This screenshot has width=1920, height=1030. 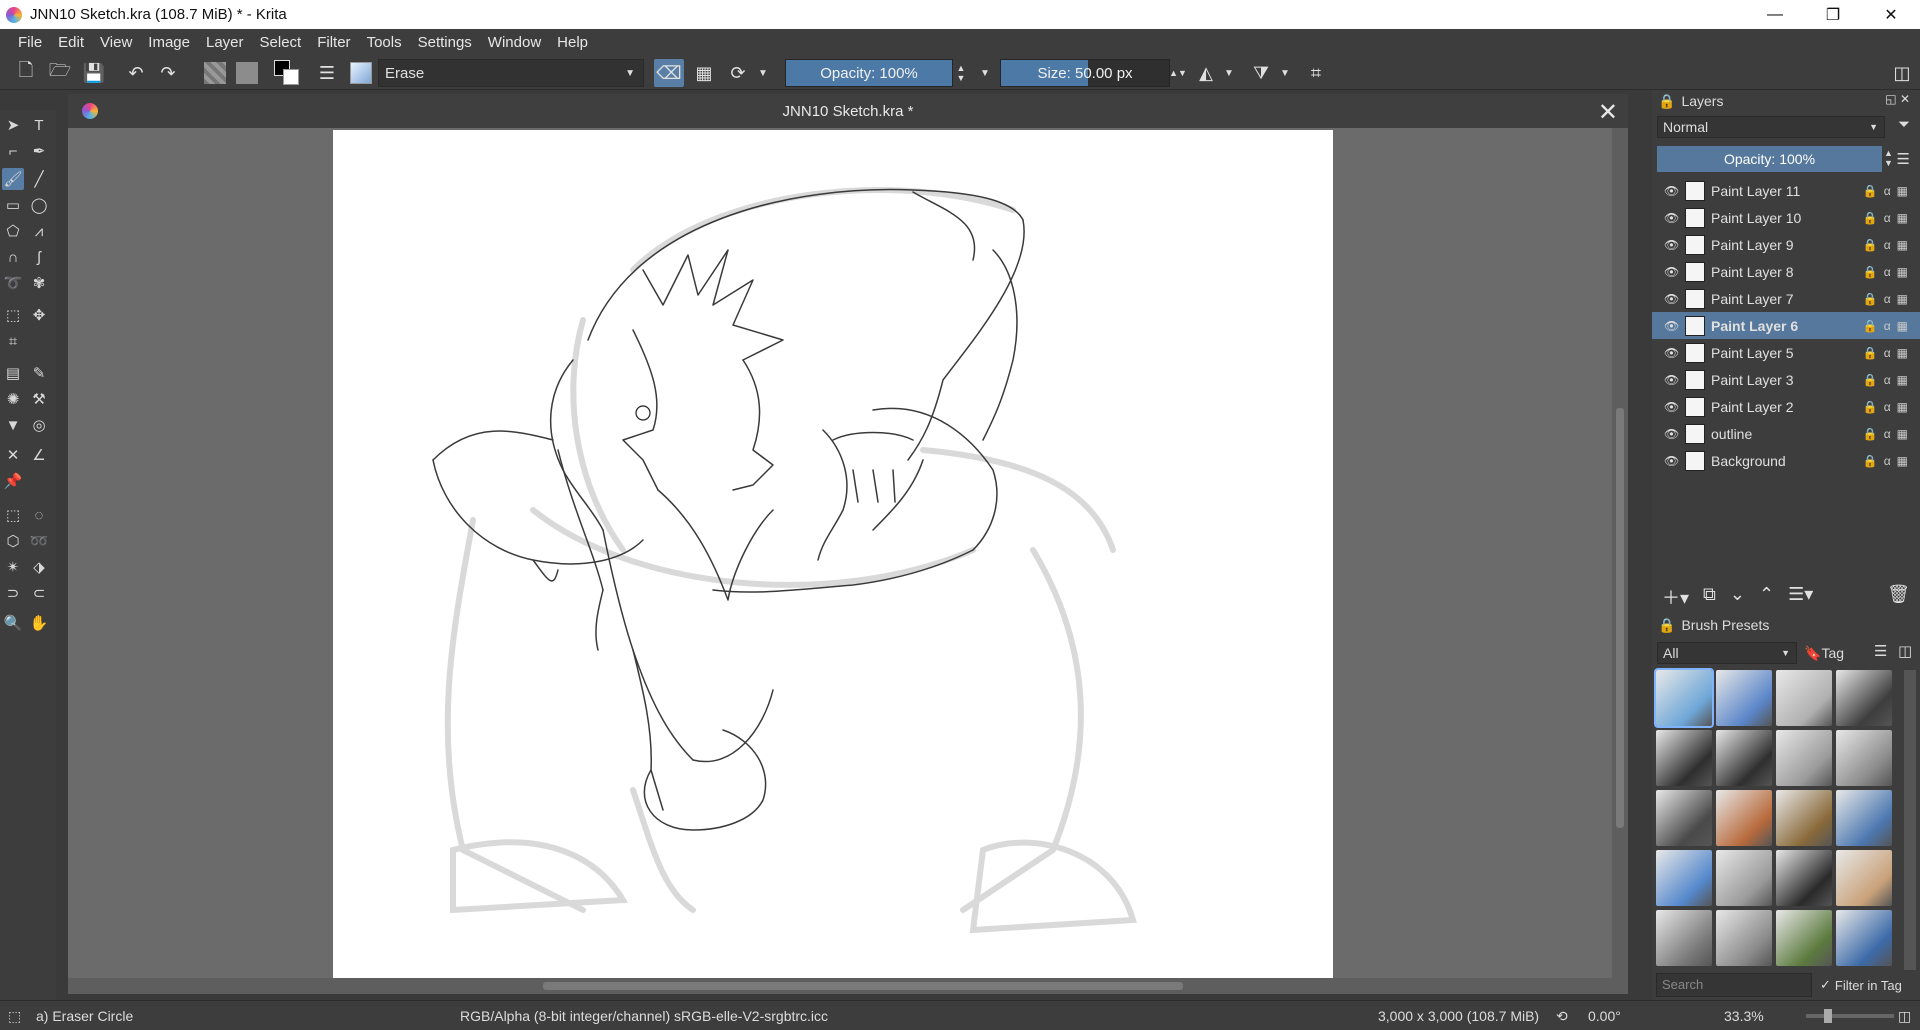 I want to click on pattern-selector-icon, so click(x=247, y=73).